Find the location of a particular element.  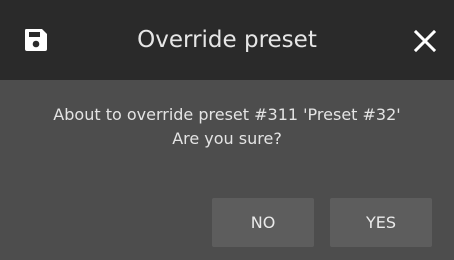

message-line-2: Are you sure? is located at coordinates (227, 138).